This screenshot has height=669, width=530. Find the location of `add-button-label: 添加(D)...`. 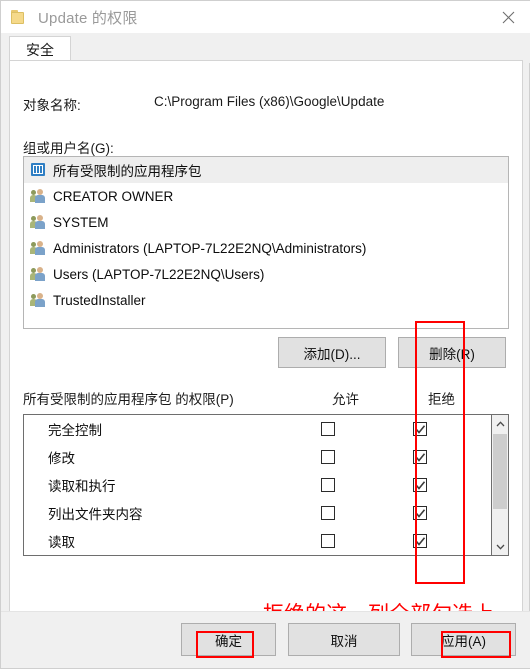

add-button-label: 添加(D)... is located at coordinates (332, 354).